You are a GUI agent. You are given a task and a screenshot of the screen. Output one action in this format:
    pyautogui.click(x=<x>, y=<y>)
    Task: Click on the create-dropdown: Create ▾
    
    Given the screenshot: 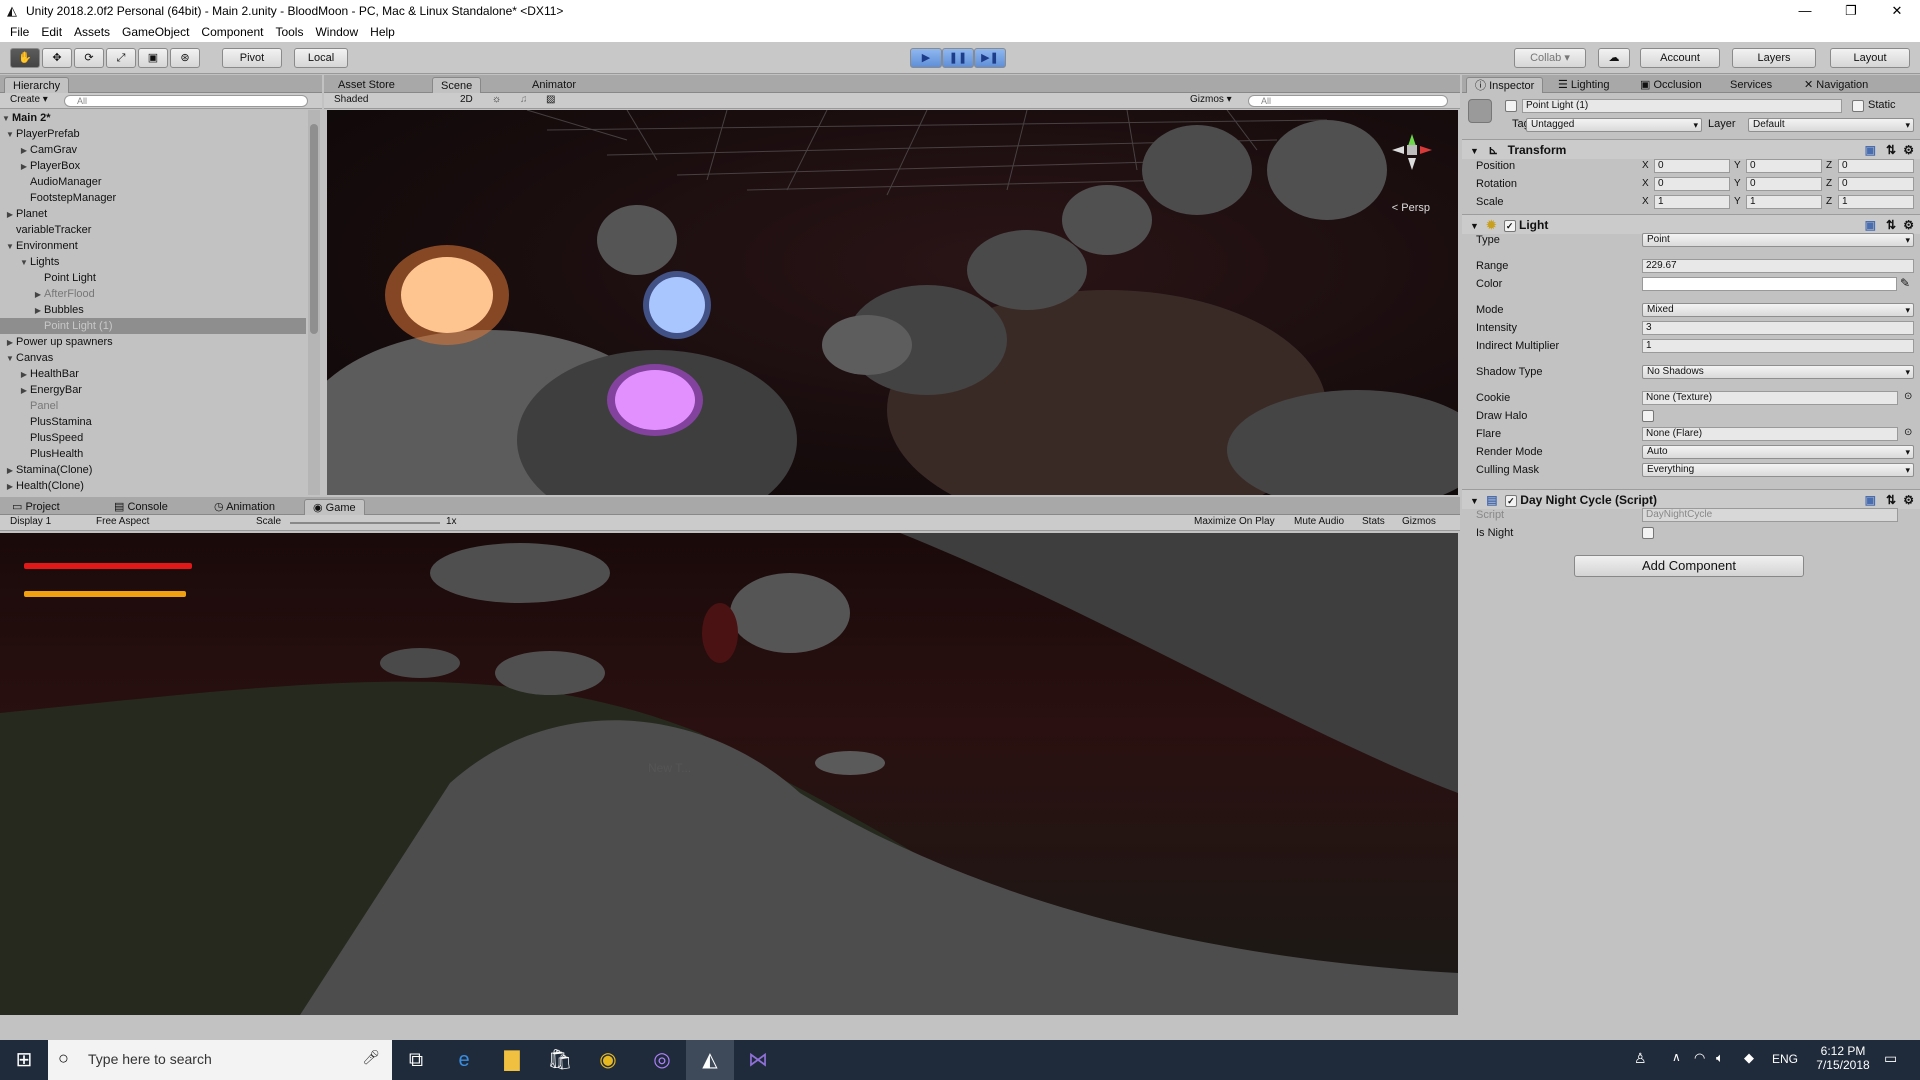 What is the action you would take?
    pyautogui.click(x=29, y=99)
    